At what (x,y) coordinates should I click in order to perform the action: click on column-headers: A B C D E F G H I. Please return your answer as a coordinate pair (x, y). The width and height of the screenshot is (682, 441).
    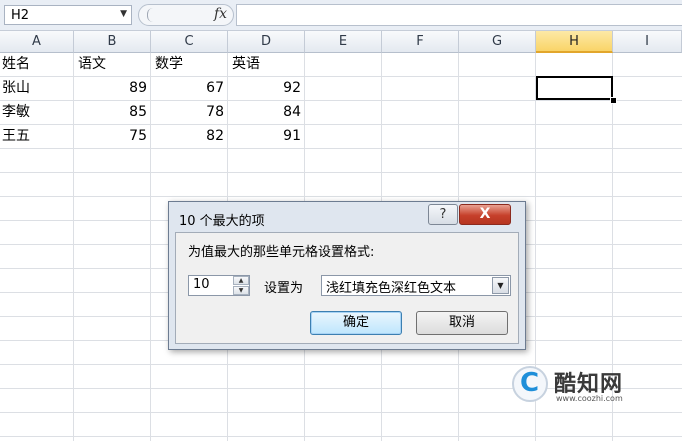
    Looking at the image, I should click on (341, 42).